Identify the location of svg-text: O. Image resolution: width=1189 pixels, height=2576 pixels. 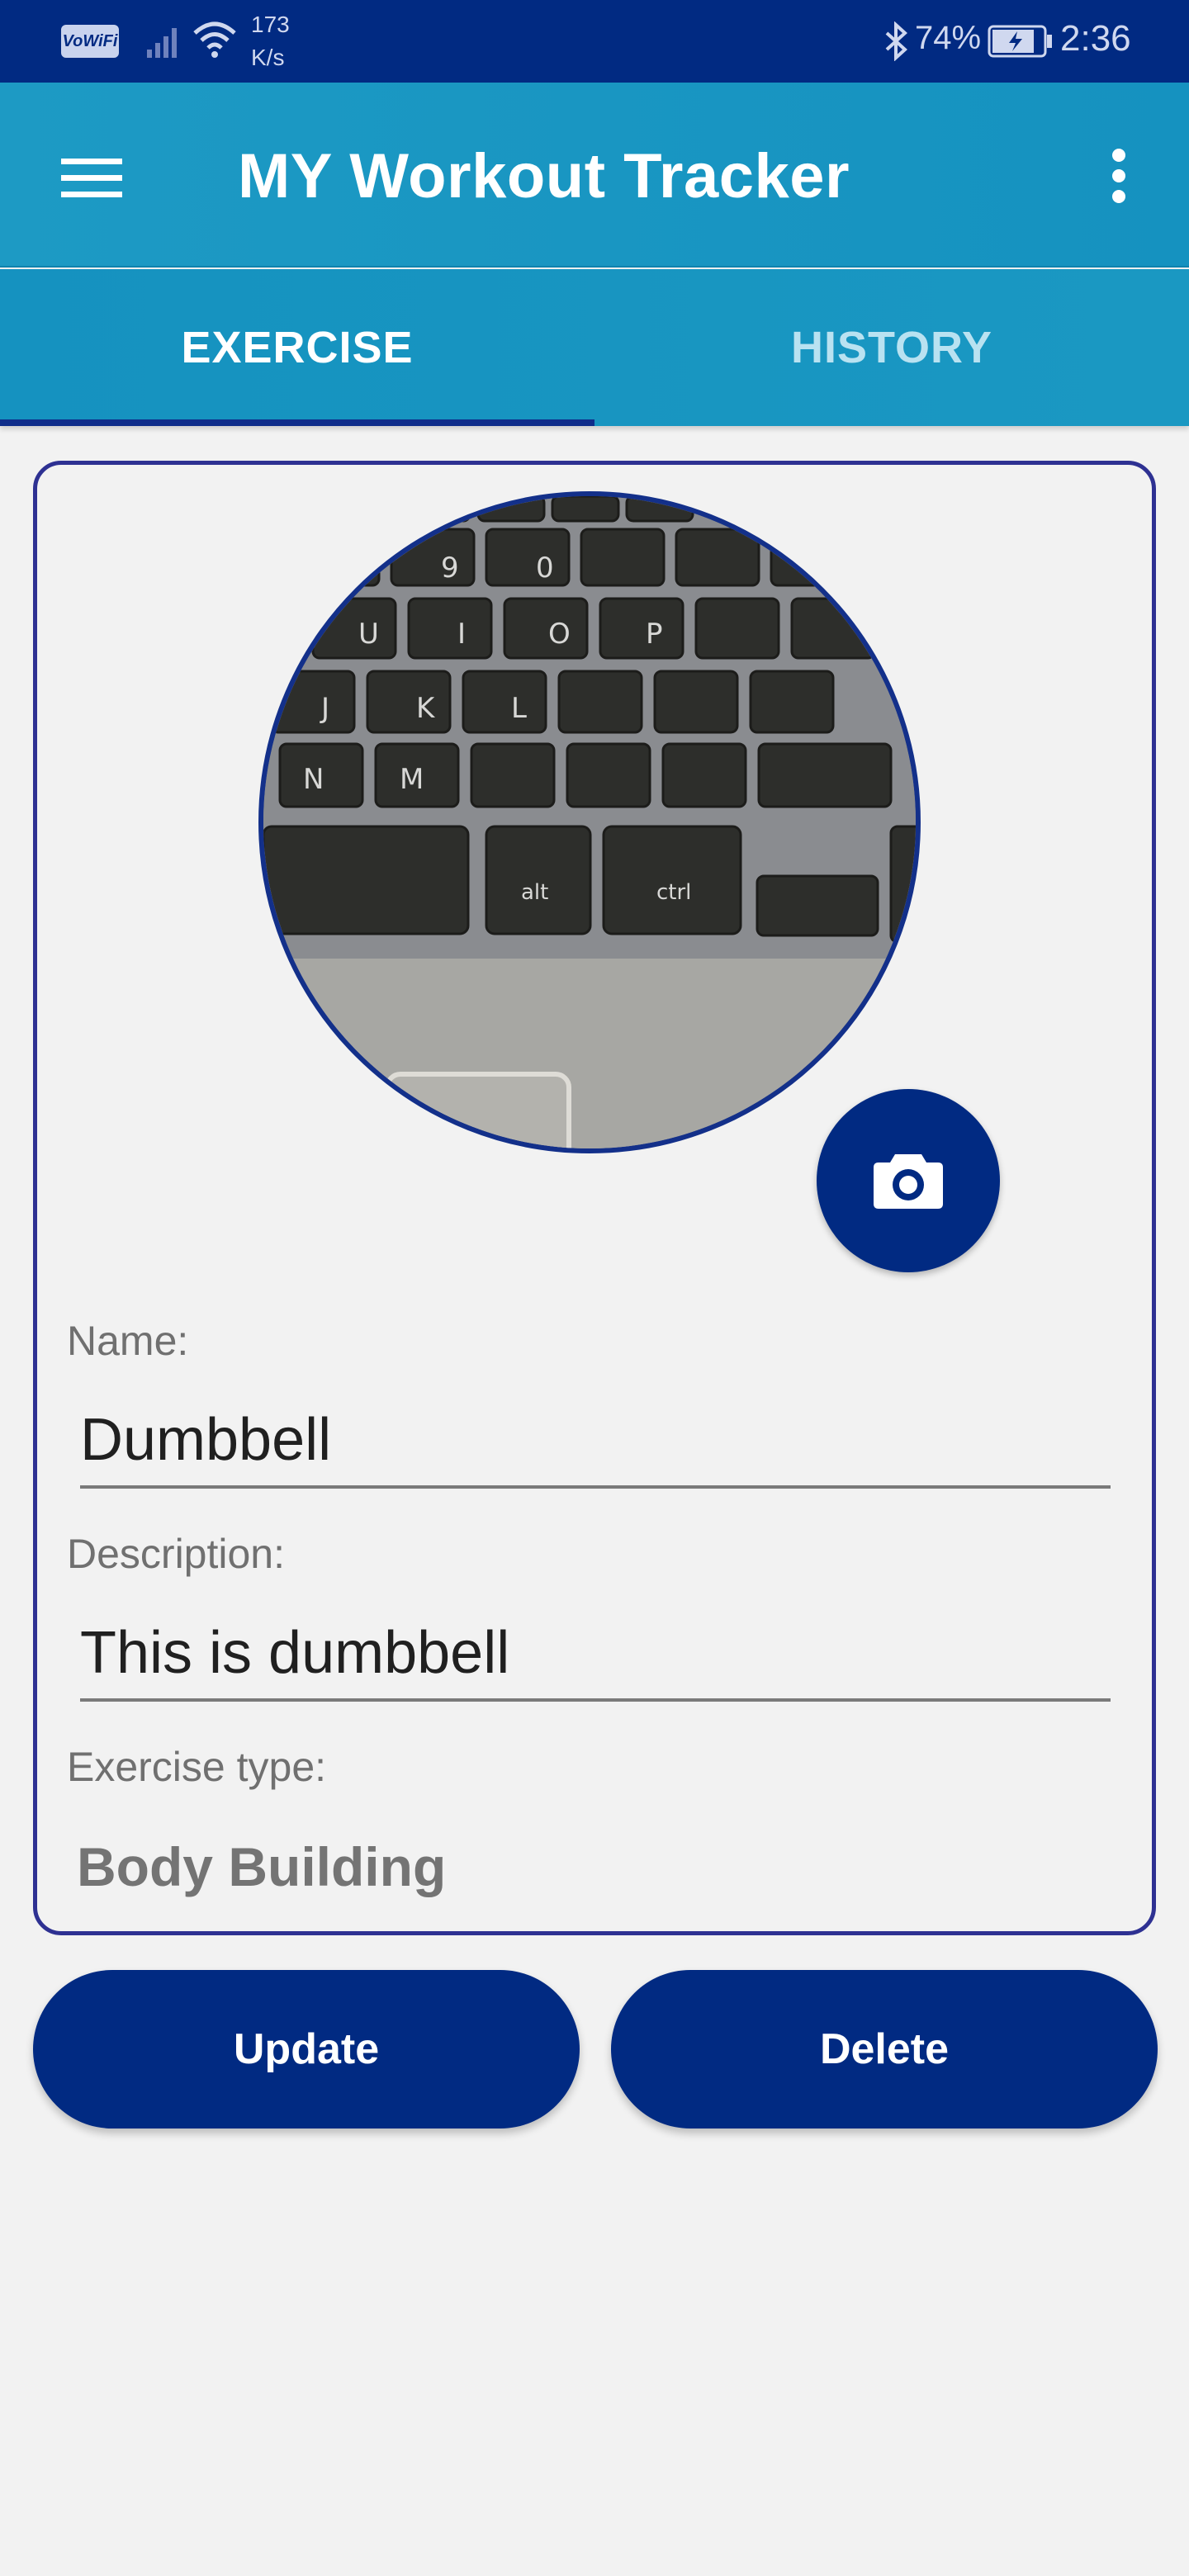
(559, 634).